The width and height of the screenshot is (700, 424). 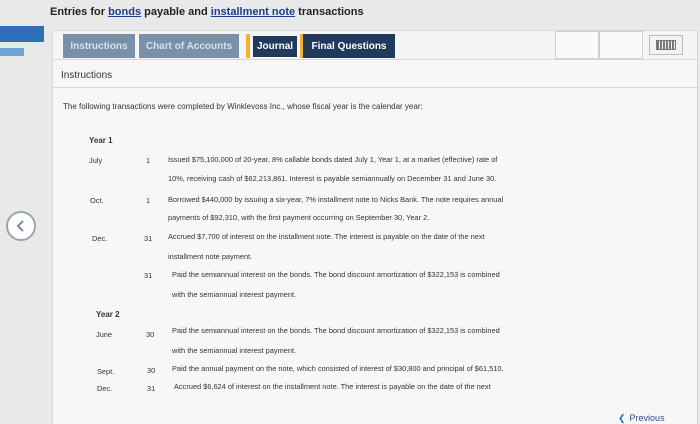 I want to click on entry-month: Oct., so click(x=97, y=200).